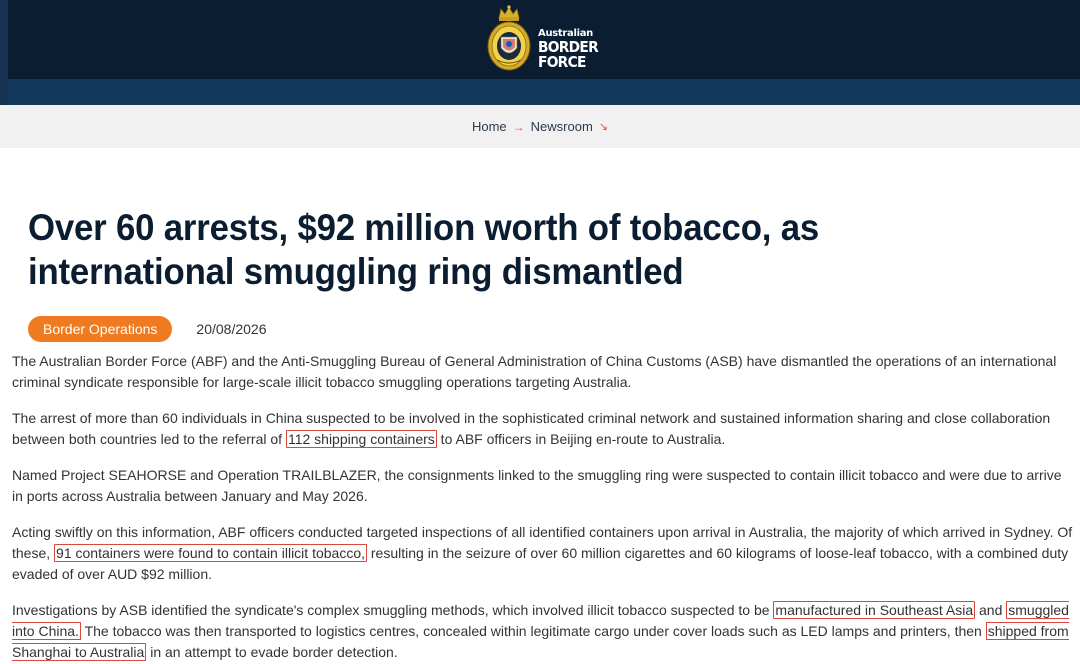  Describe the element at coordinates (544, 92) in the screenshot. I see `header-nav-band` at that location.